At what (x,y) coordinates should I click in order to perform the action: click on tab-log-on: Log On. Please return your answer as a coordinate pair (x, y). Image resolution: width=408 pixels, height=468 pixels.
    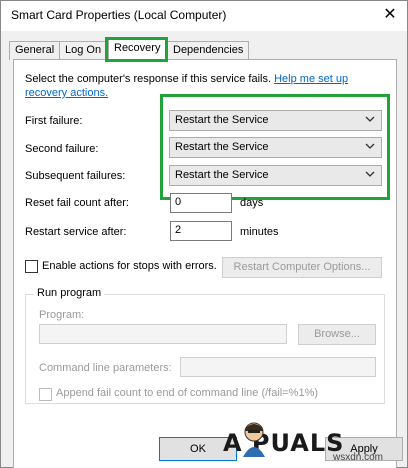
    Looking at the image, I should click on (83, 50).